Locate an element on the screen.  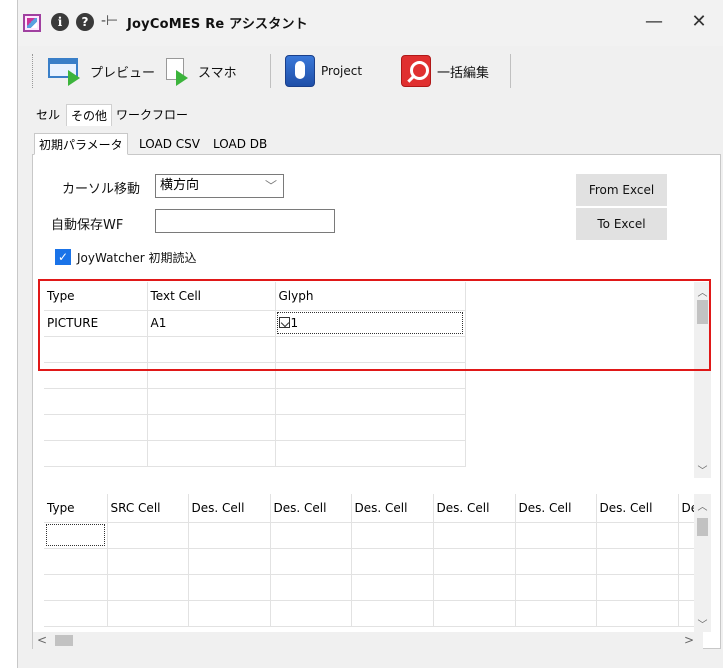
tab-workflow: ワークフロー is located at coordinates (152, 115).